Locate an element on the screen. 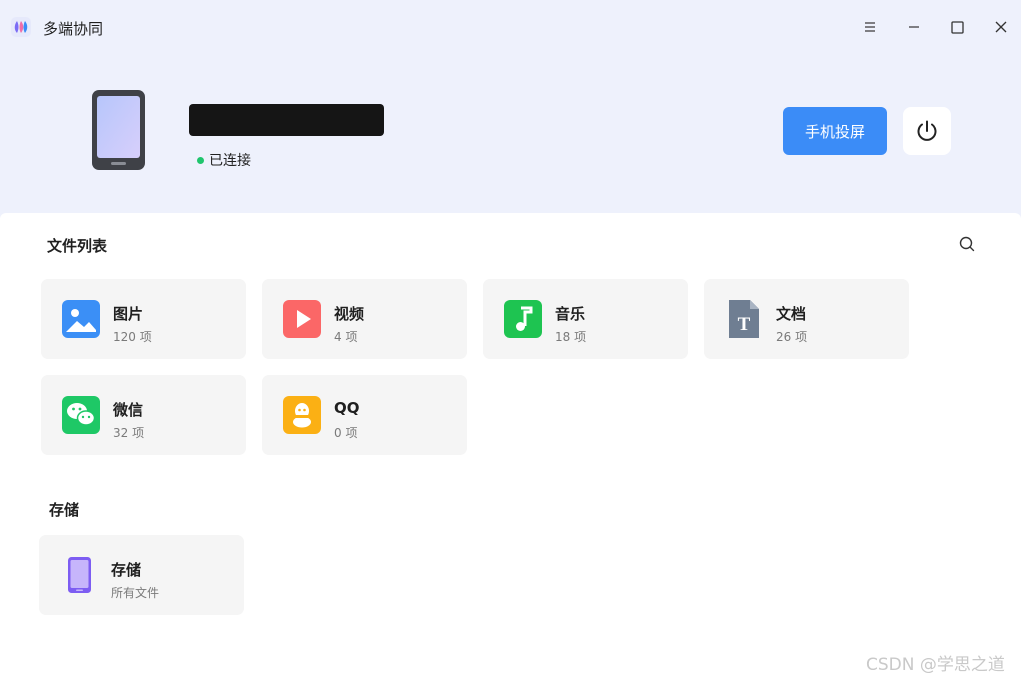 This screenshot has height=679, width=1021. device-name-redacted is located at coordinates (286, 120).